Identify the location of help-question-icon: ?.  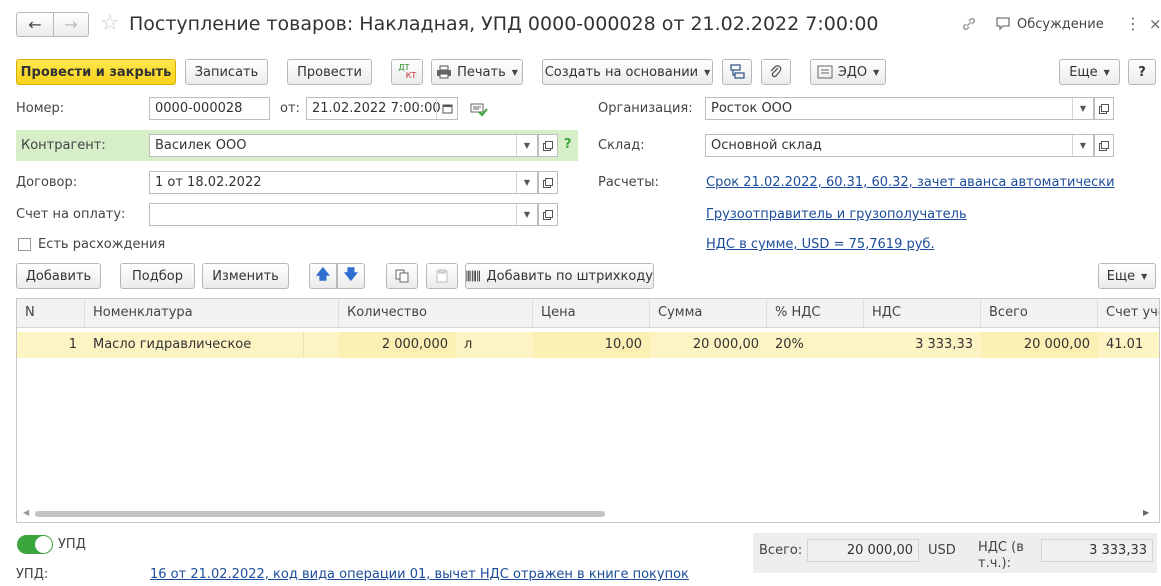
(568, 144).